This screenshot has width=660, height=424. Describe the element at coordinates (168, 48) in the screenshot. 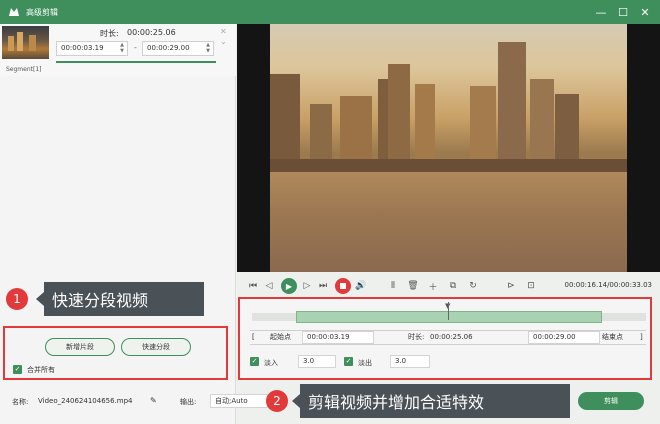

I see `segment-end-value: 00:00:29.00` at that location.